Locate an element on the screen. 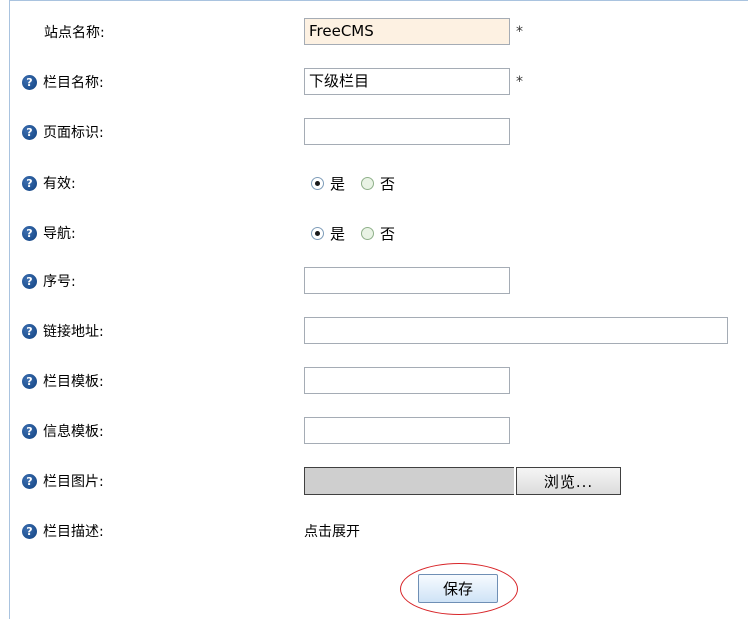  page-id-row: ? 页面标识: is located at coordinates (374, 132).